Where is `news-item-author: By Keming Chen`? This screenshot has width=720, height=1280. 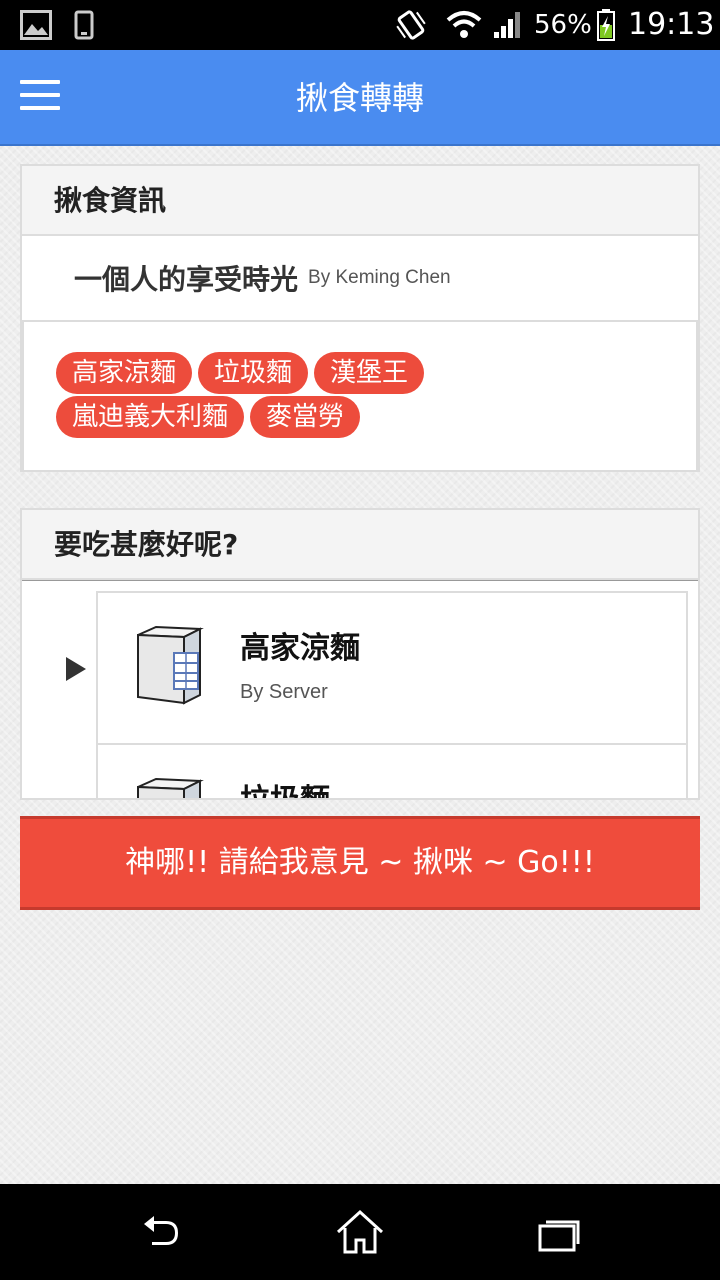 news-item-author: By Keming Chen is located at coordinates (379, 277).